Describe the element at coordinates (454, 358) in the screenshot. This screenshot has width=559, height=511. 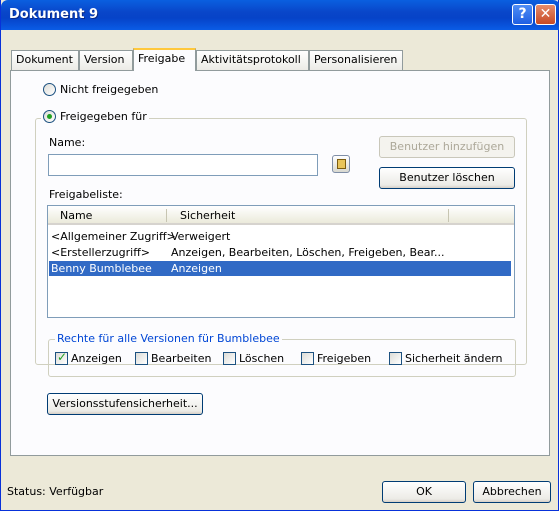
I see `checkbox-label: Sicherheit ändern` at that location.